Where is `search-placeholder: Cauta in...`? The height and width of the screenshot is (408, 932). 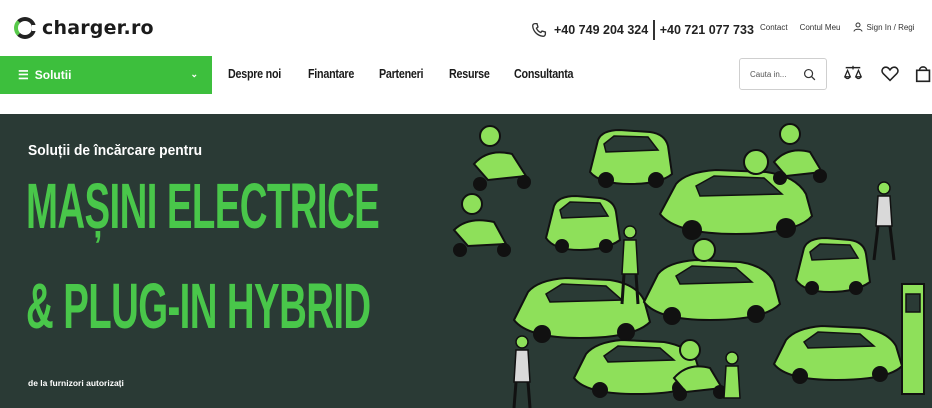 search-placeholder: Cauta in... is located at coordinates (768, 74).